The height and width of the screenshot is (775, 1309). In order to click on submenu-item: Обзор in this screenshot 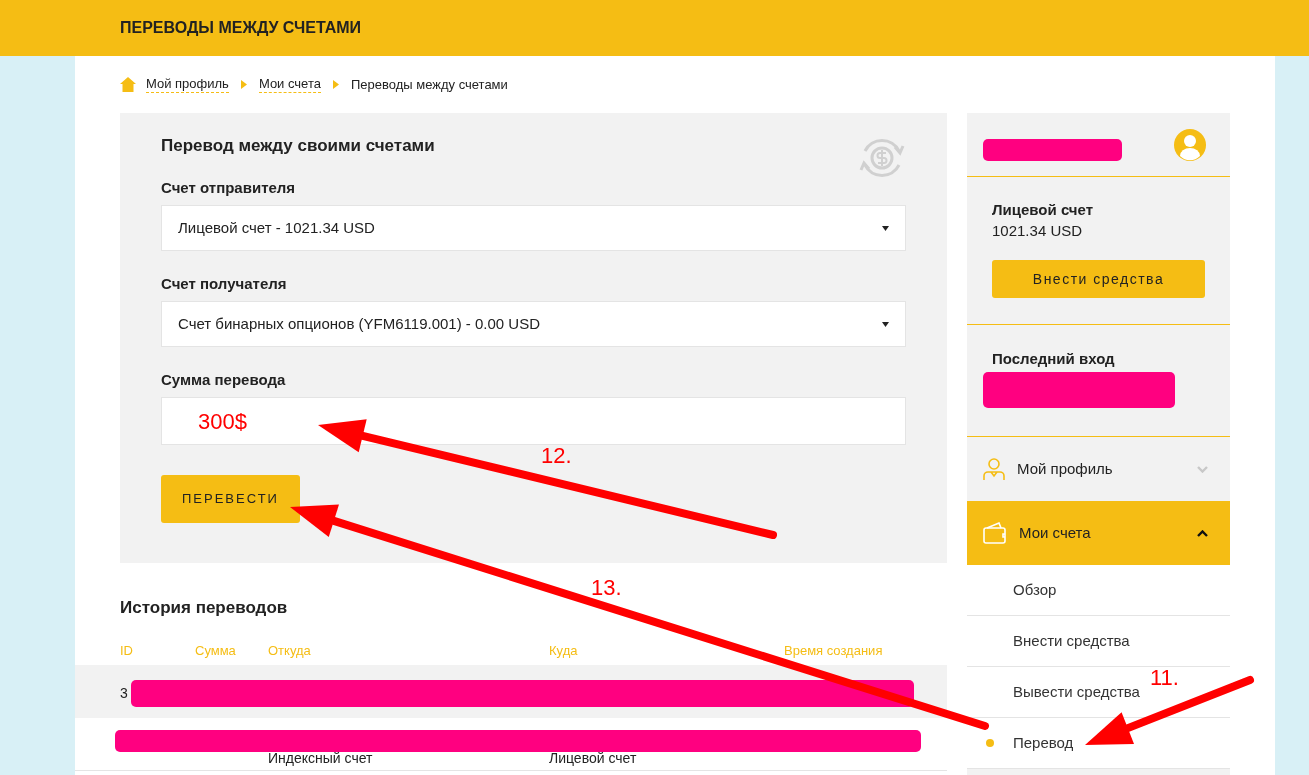, I will do `click(1035, 590)`.